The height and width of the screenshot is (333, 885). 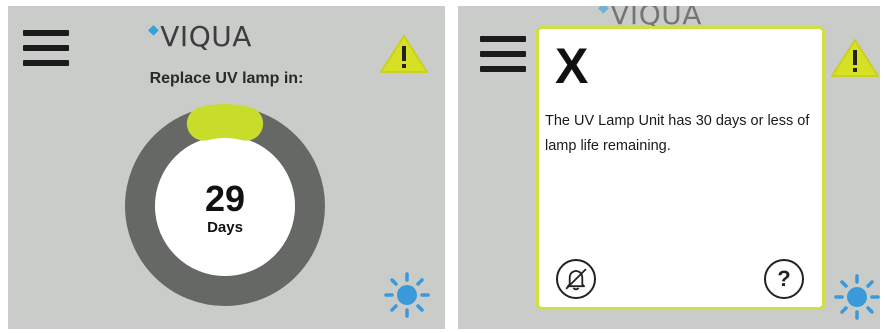 I want to click on viqua-logo: ◆VIQUA, so click(x=200, y=36).